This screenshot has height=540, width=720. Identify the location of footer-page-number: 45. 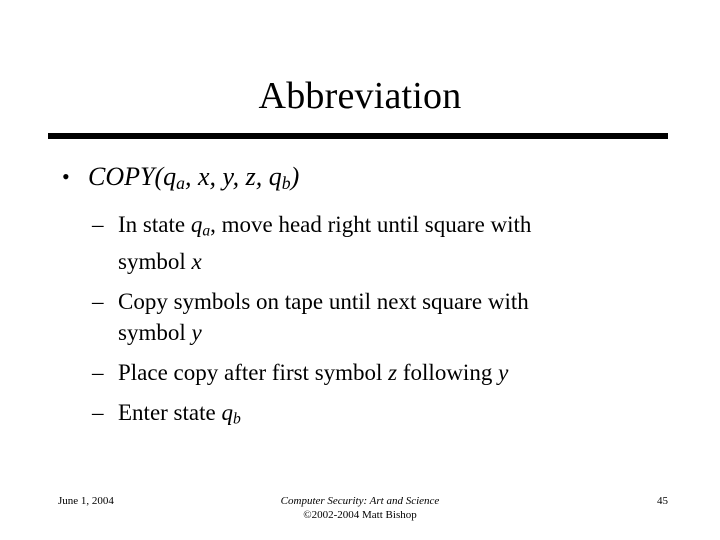
(662, 501).